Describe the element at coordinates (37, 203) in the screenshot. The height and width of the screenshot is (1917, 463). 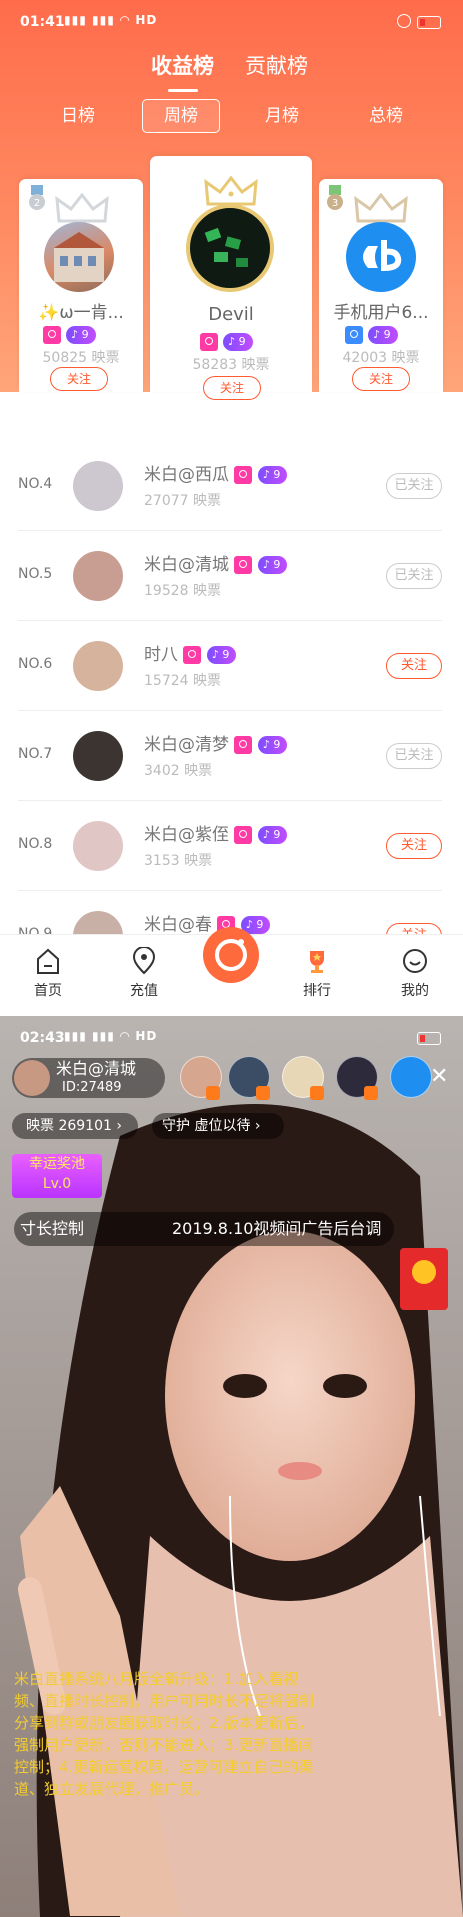
I see `svg-text: 2` at that location.